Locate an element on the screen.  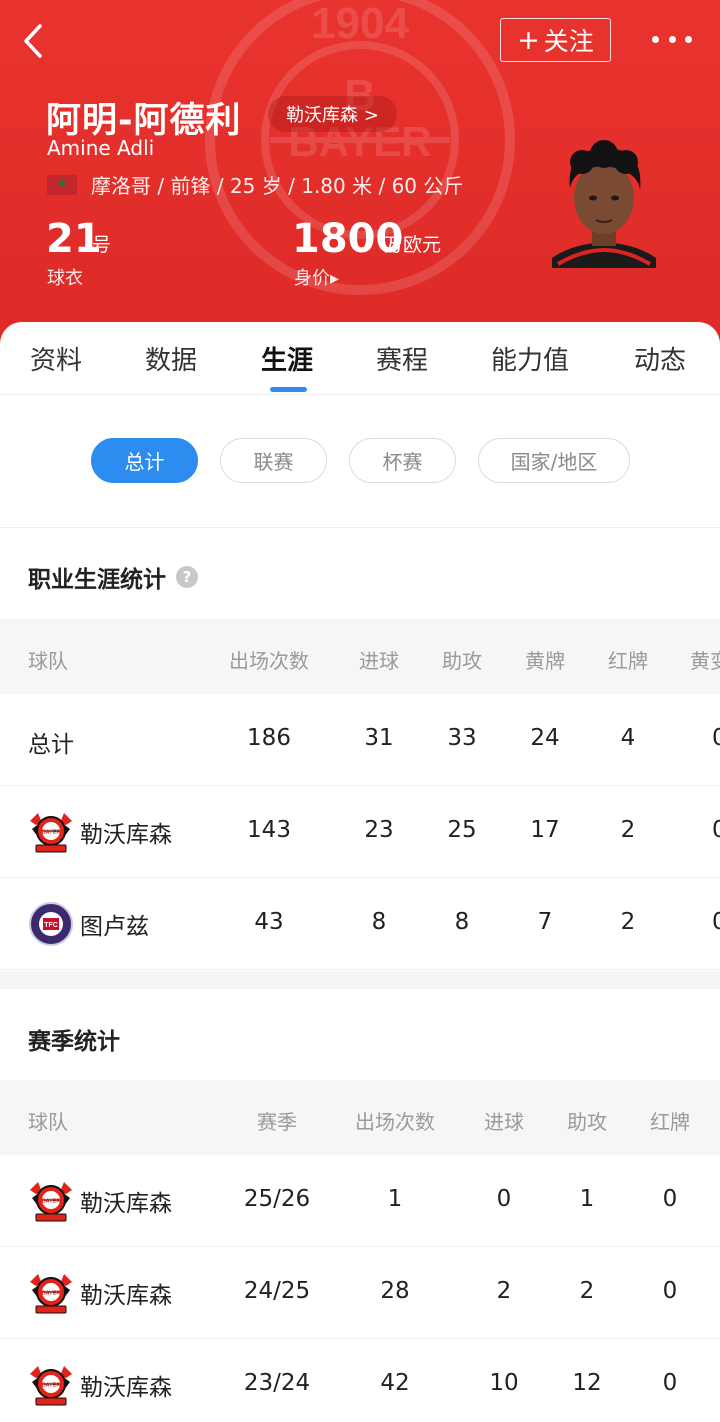
bayer-crest-watermark: 1904 B BAYER is located at coordinates (360, 147).